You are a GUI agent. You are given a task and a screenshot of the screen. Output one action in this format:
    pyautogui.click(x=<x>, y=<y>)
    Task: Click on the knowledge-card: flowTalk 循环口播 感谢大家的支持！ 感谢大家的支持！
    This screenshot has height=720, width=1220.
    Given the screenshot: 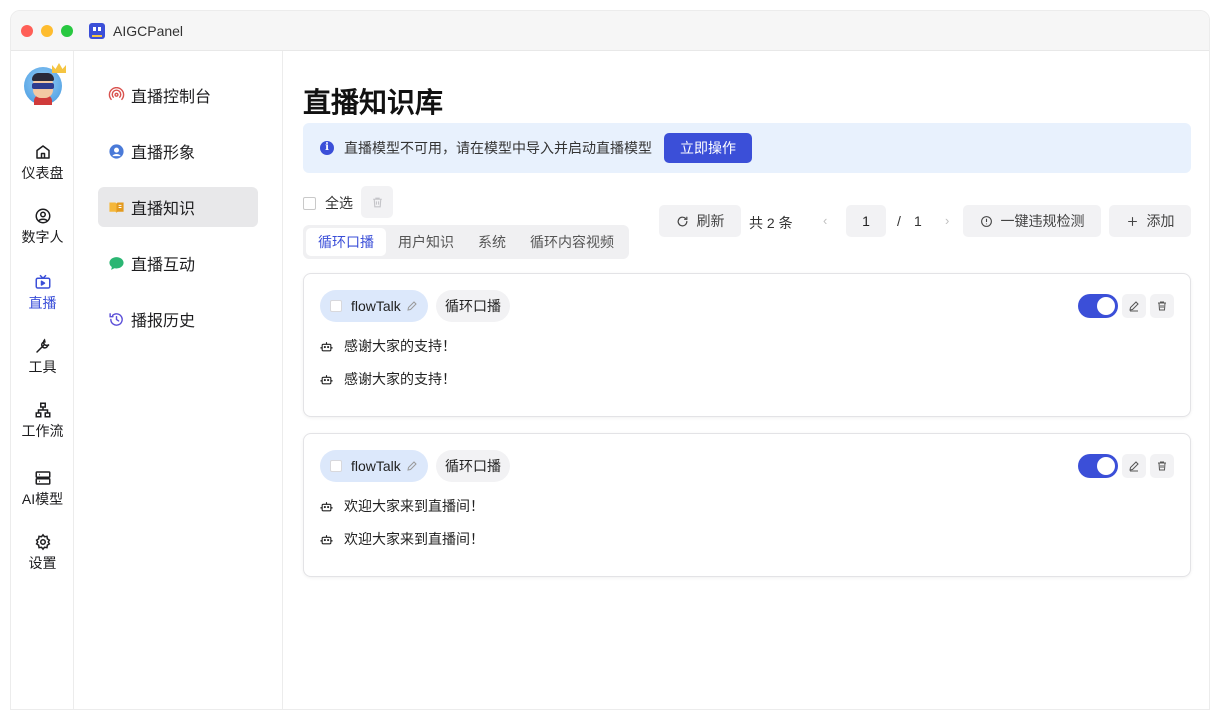 What is the action you would take?
    pyautogui.click(x=747, y=345)
    